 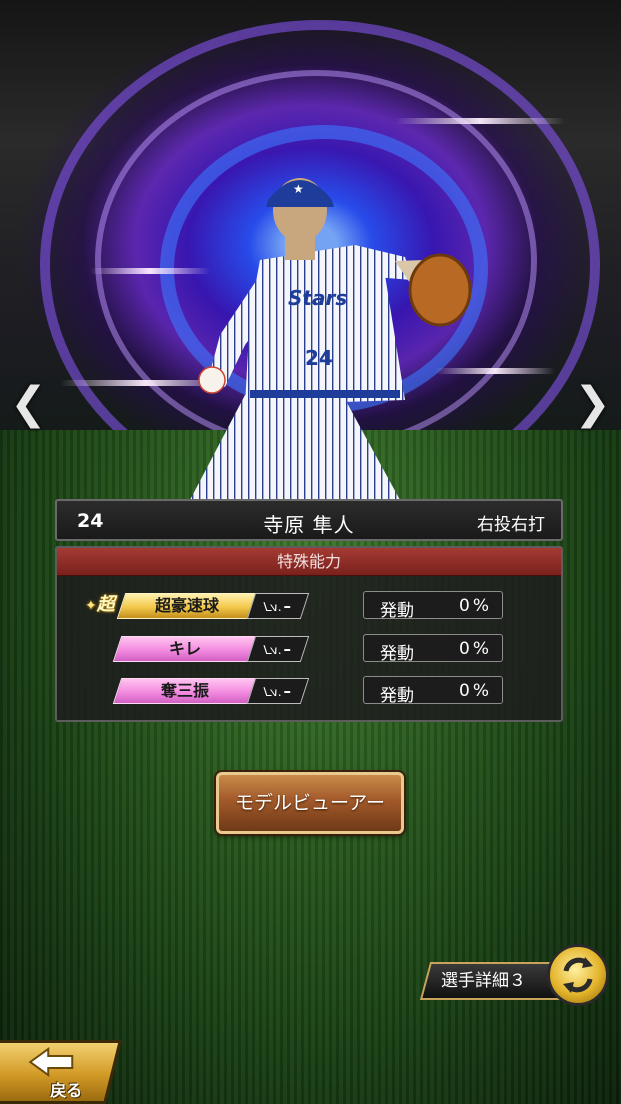 I want to click on ability-name-badge: キレ, so click(x=185, y=649).